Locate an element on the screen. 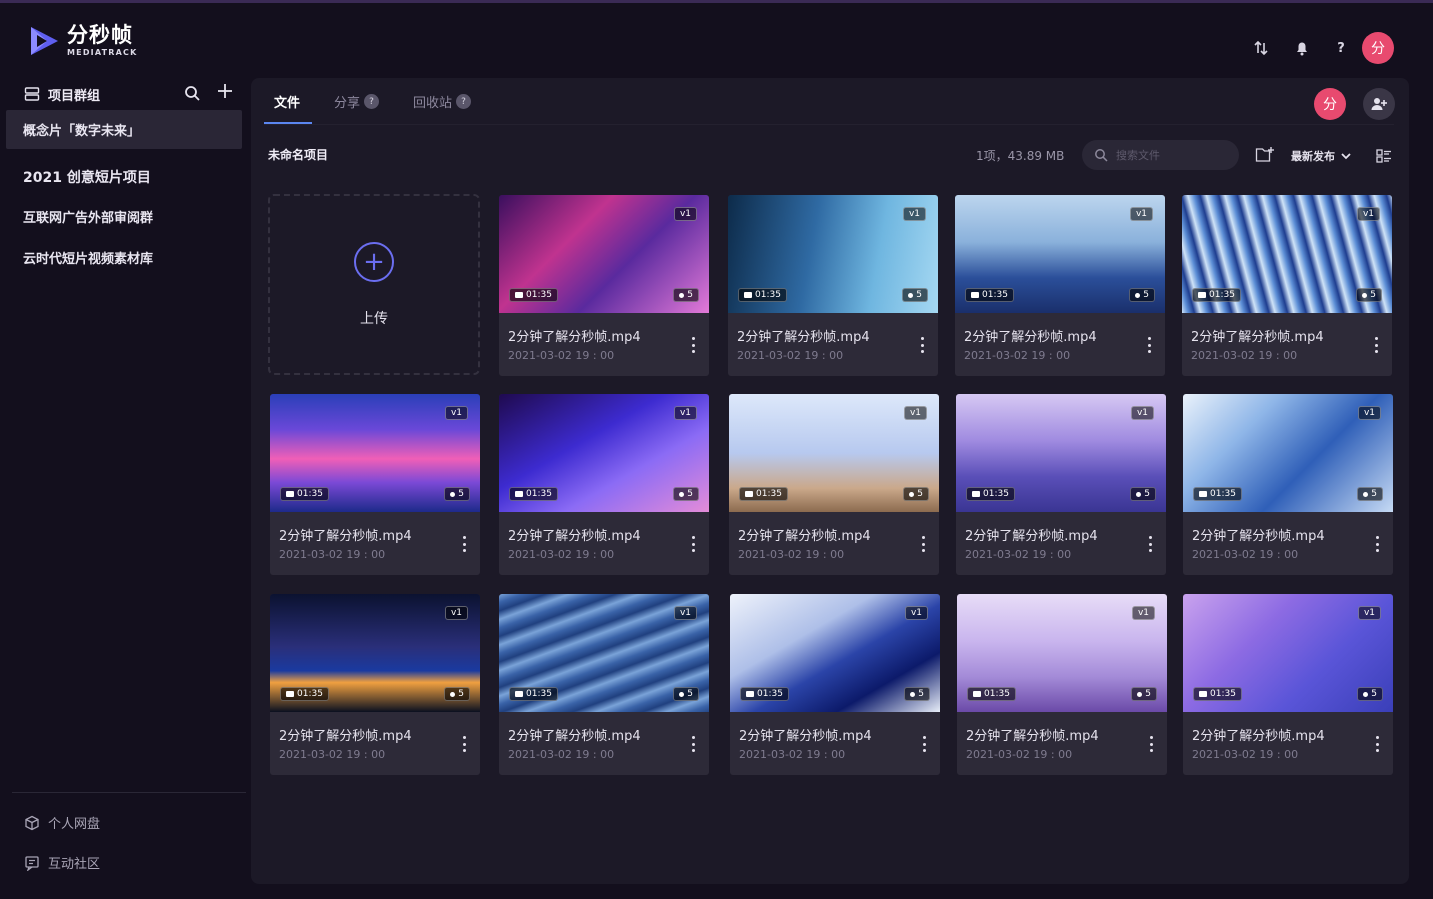 Image resolution: width=1433 pixels, height=899 pixels. sort-dropdown: 最新发布 is located at coordinates (1321, 156).